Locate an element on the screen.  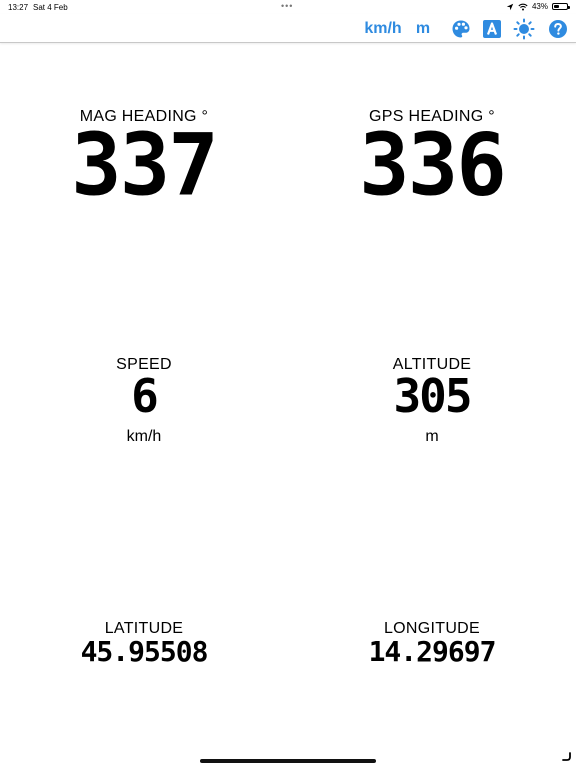
location-arrow-icon is located at coordinates (510, 6).